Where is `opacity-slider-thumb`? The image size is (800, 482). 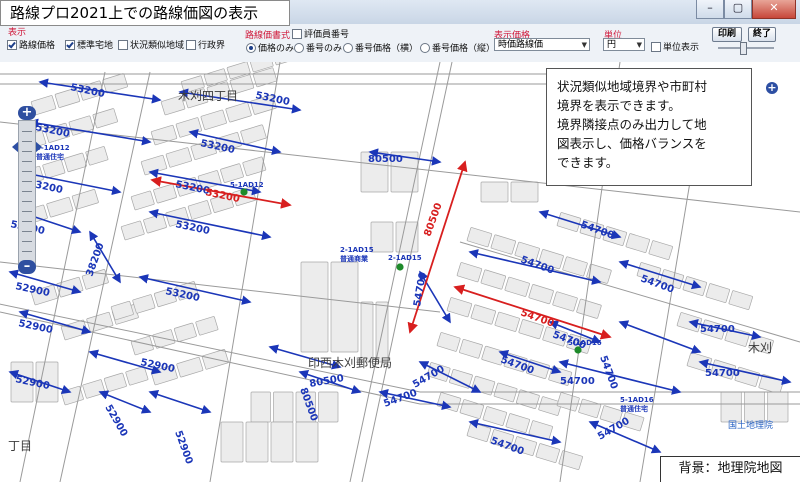
opacity-slider-thumb is located at coordinates (743, 48).